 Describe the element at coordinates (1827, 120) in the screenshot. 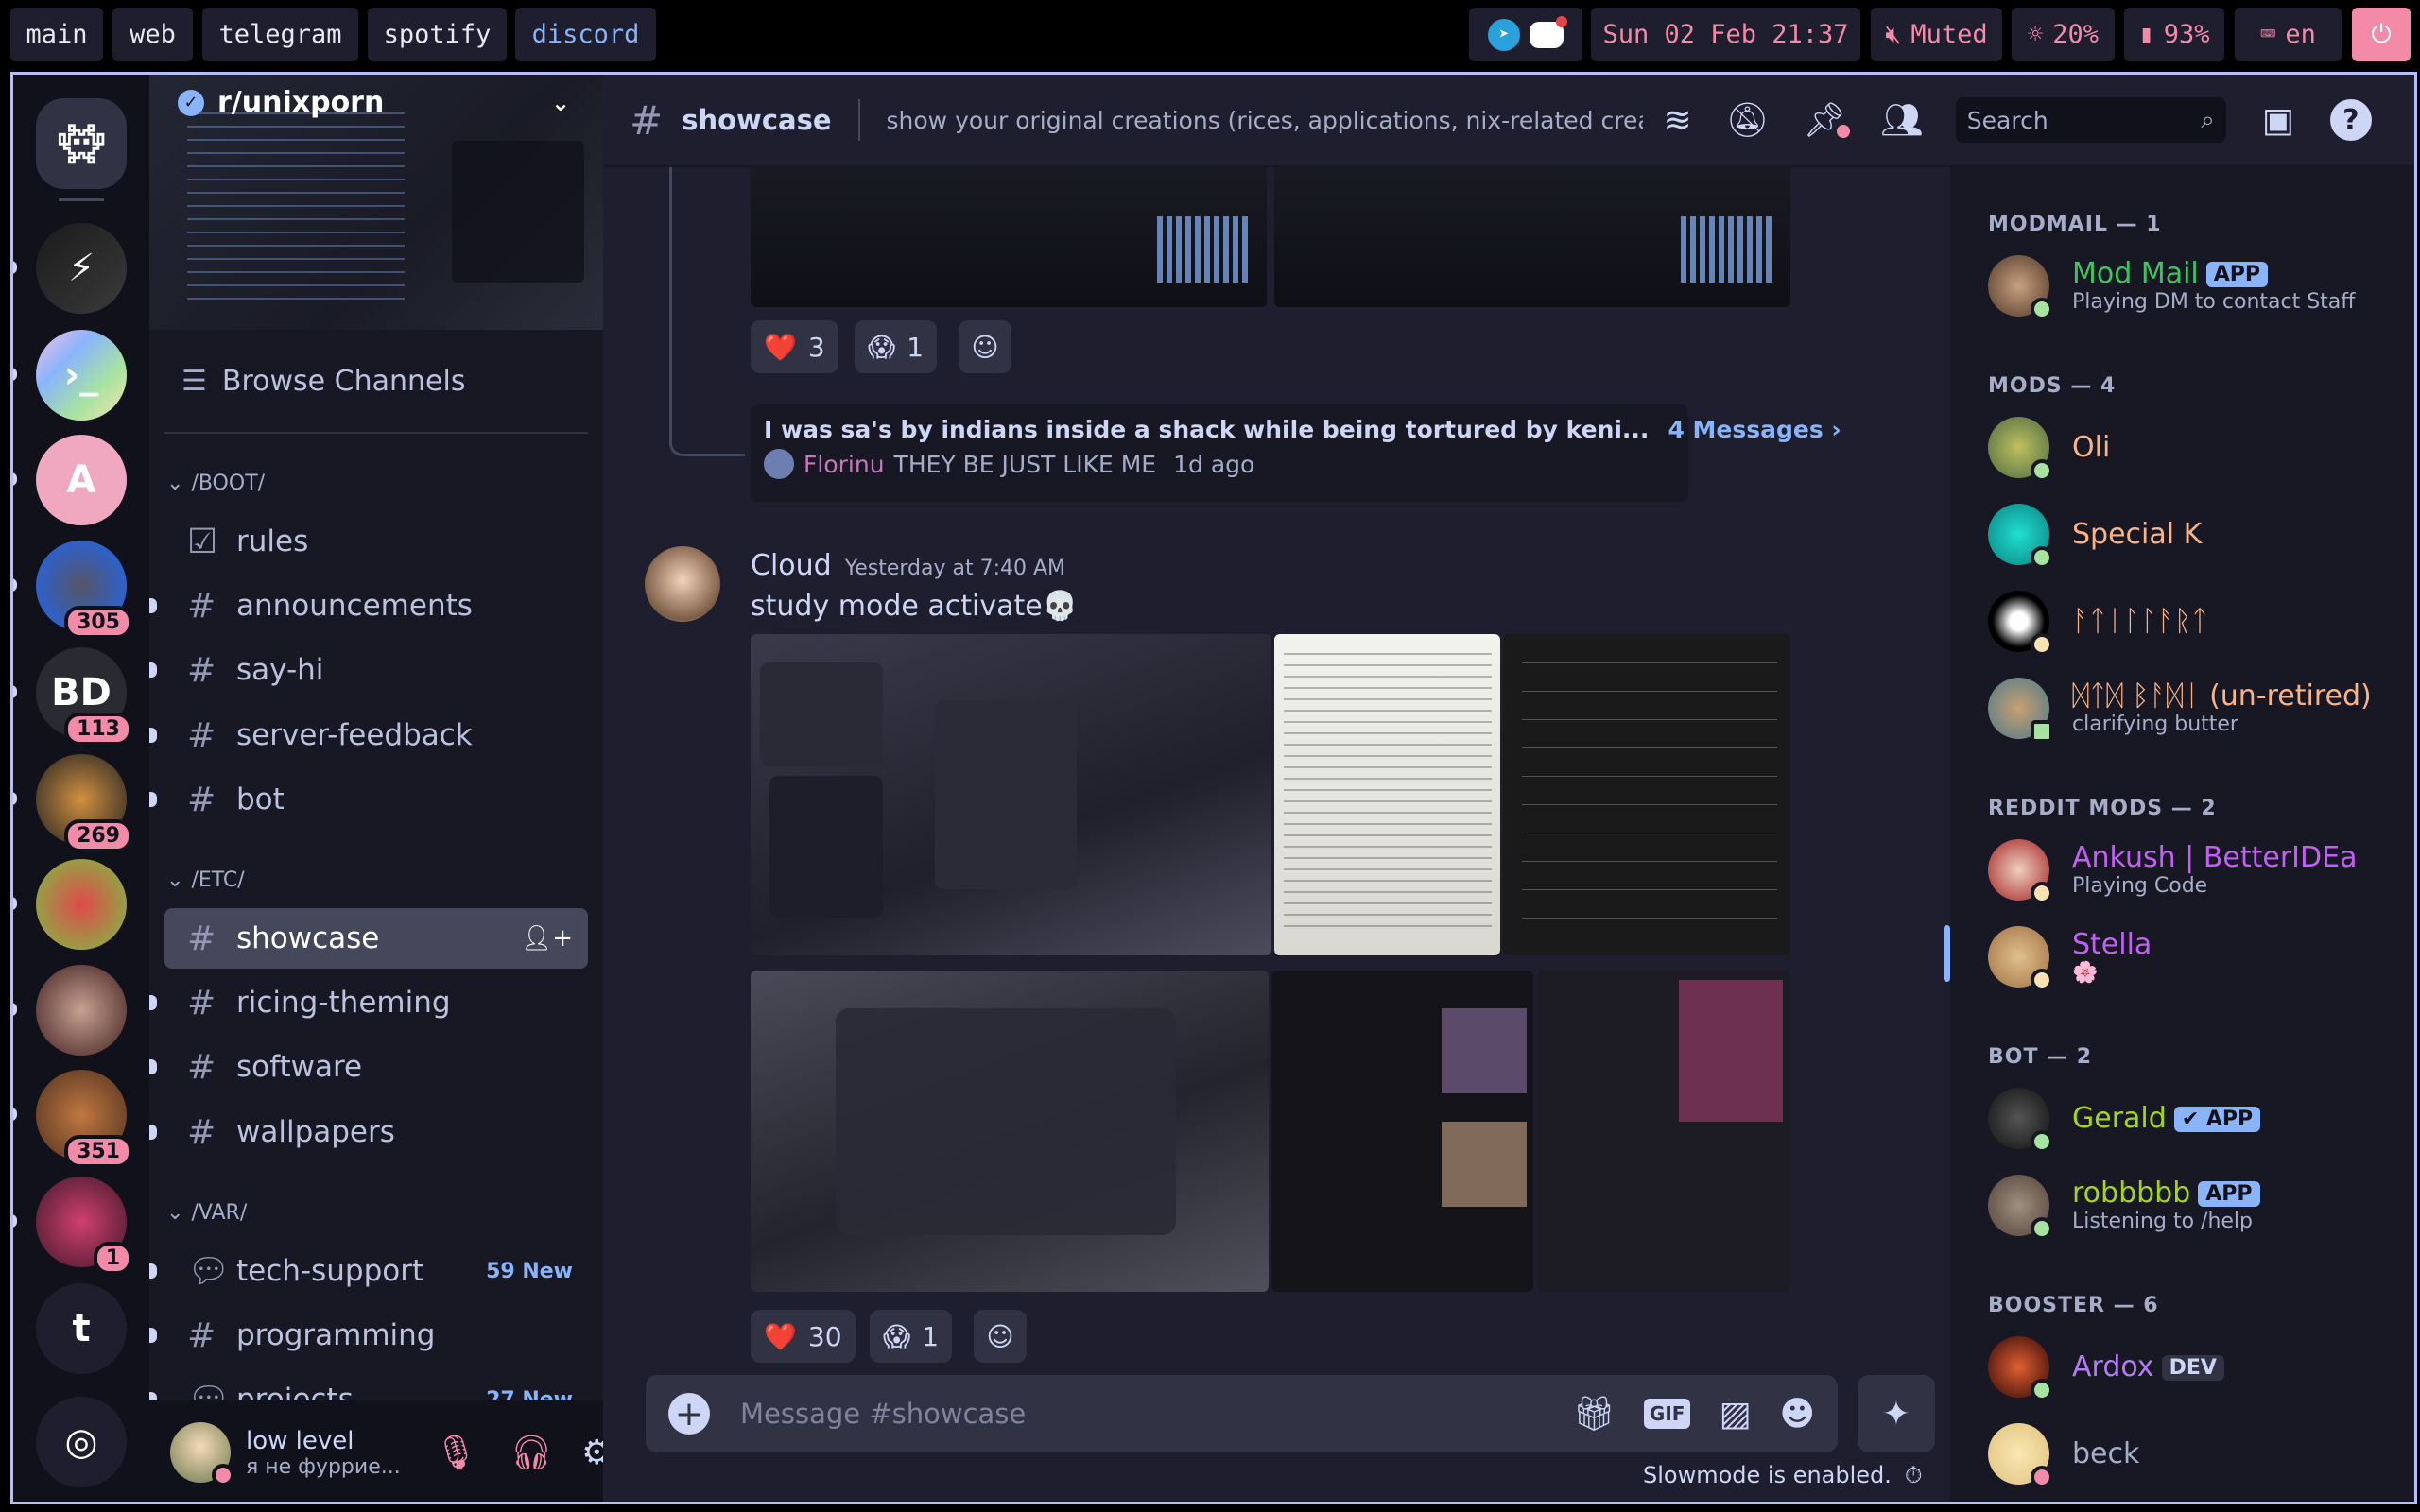

I see `pinned-messages-icon: 📌︎` at that location.